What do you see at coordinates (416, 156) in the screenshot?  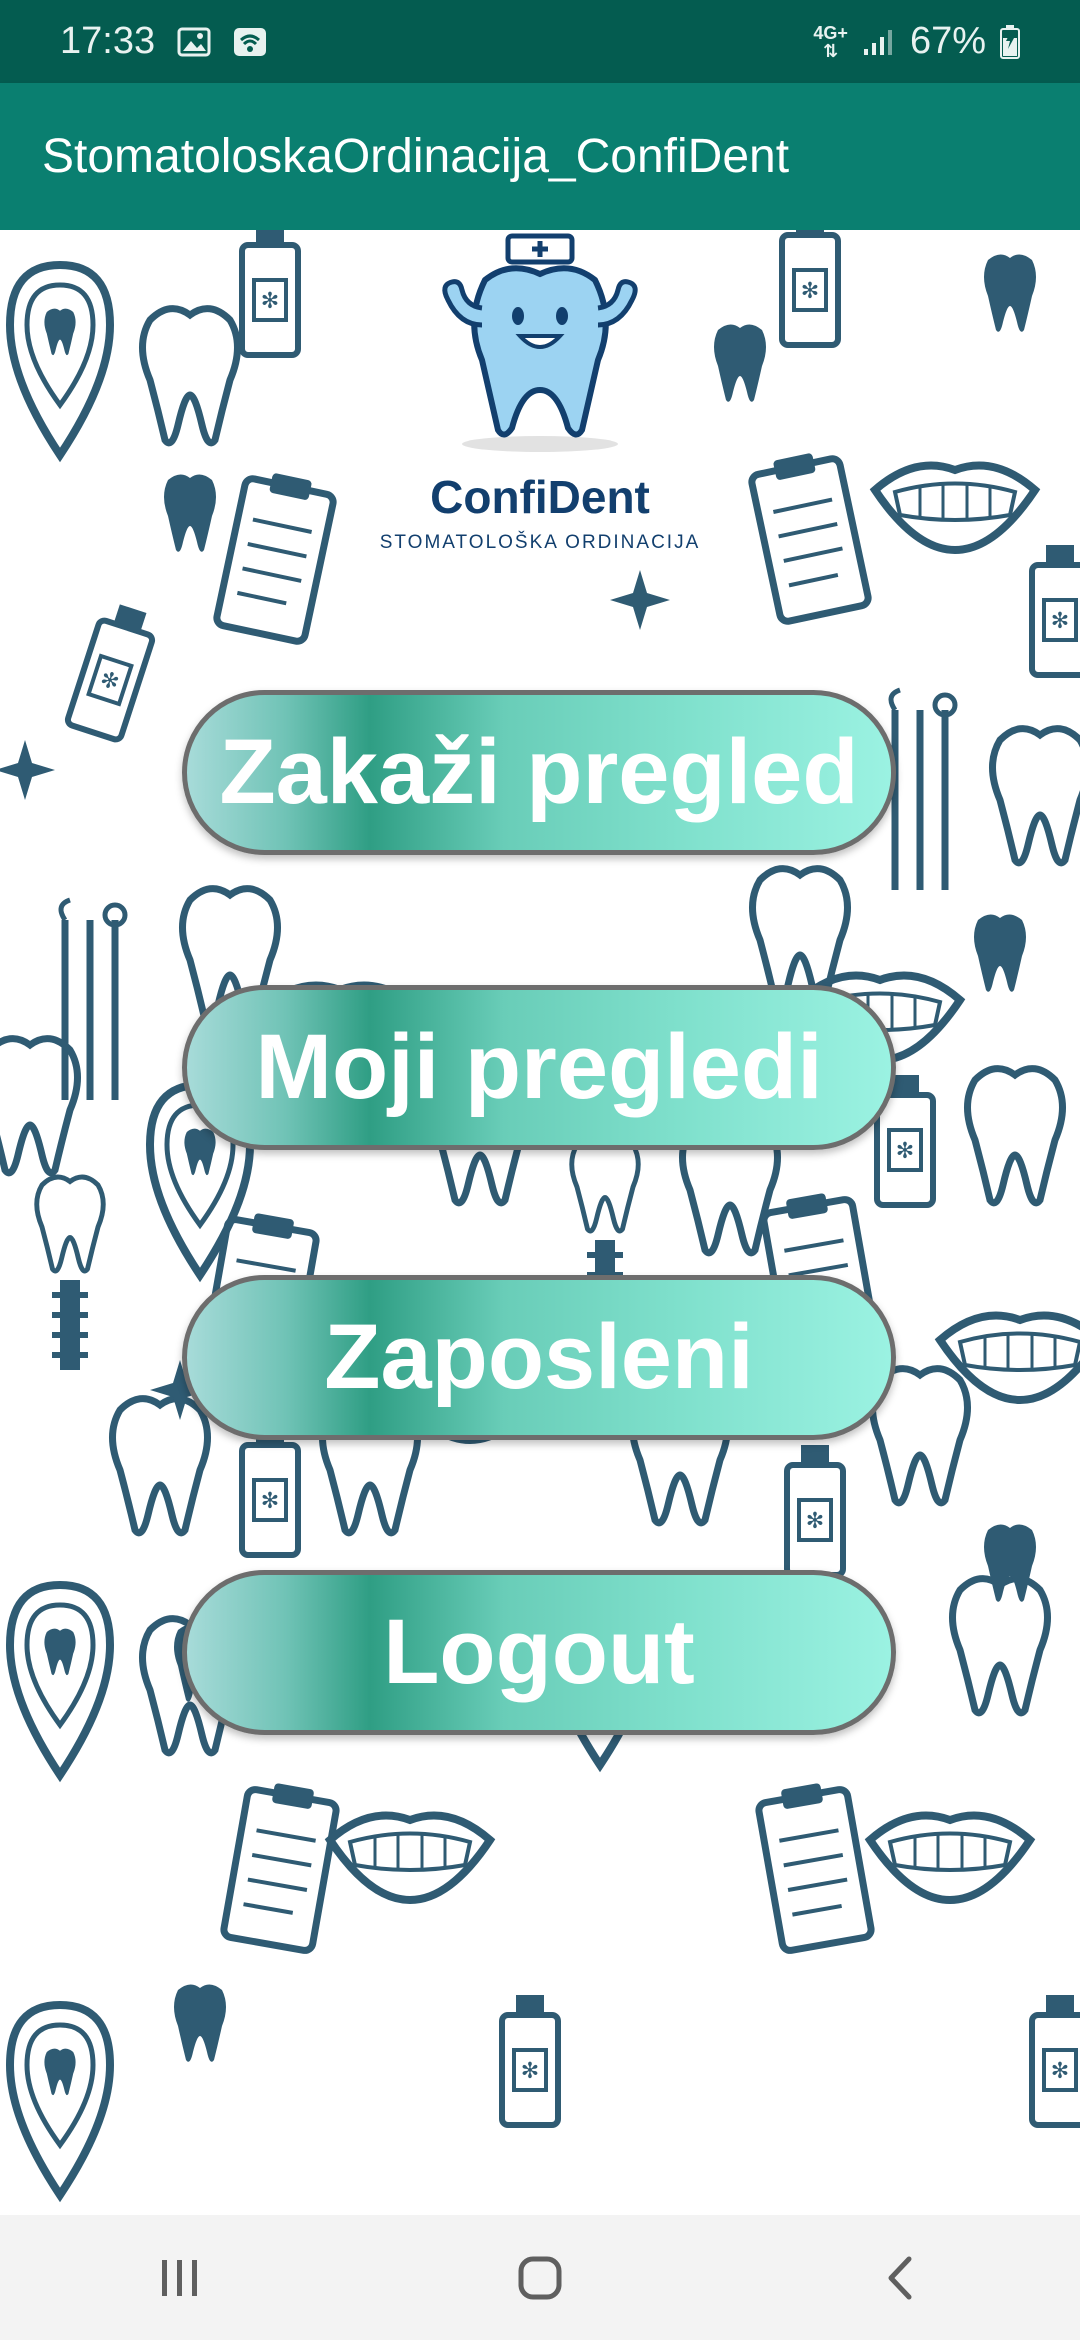 I see `app-title: StomatoloskaOrdinacija_ConfiDent` at bounding box center [416, 156].